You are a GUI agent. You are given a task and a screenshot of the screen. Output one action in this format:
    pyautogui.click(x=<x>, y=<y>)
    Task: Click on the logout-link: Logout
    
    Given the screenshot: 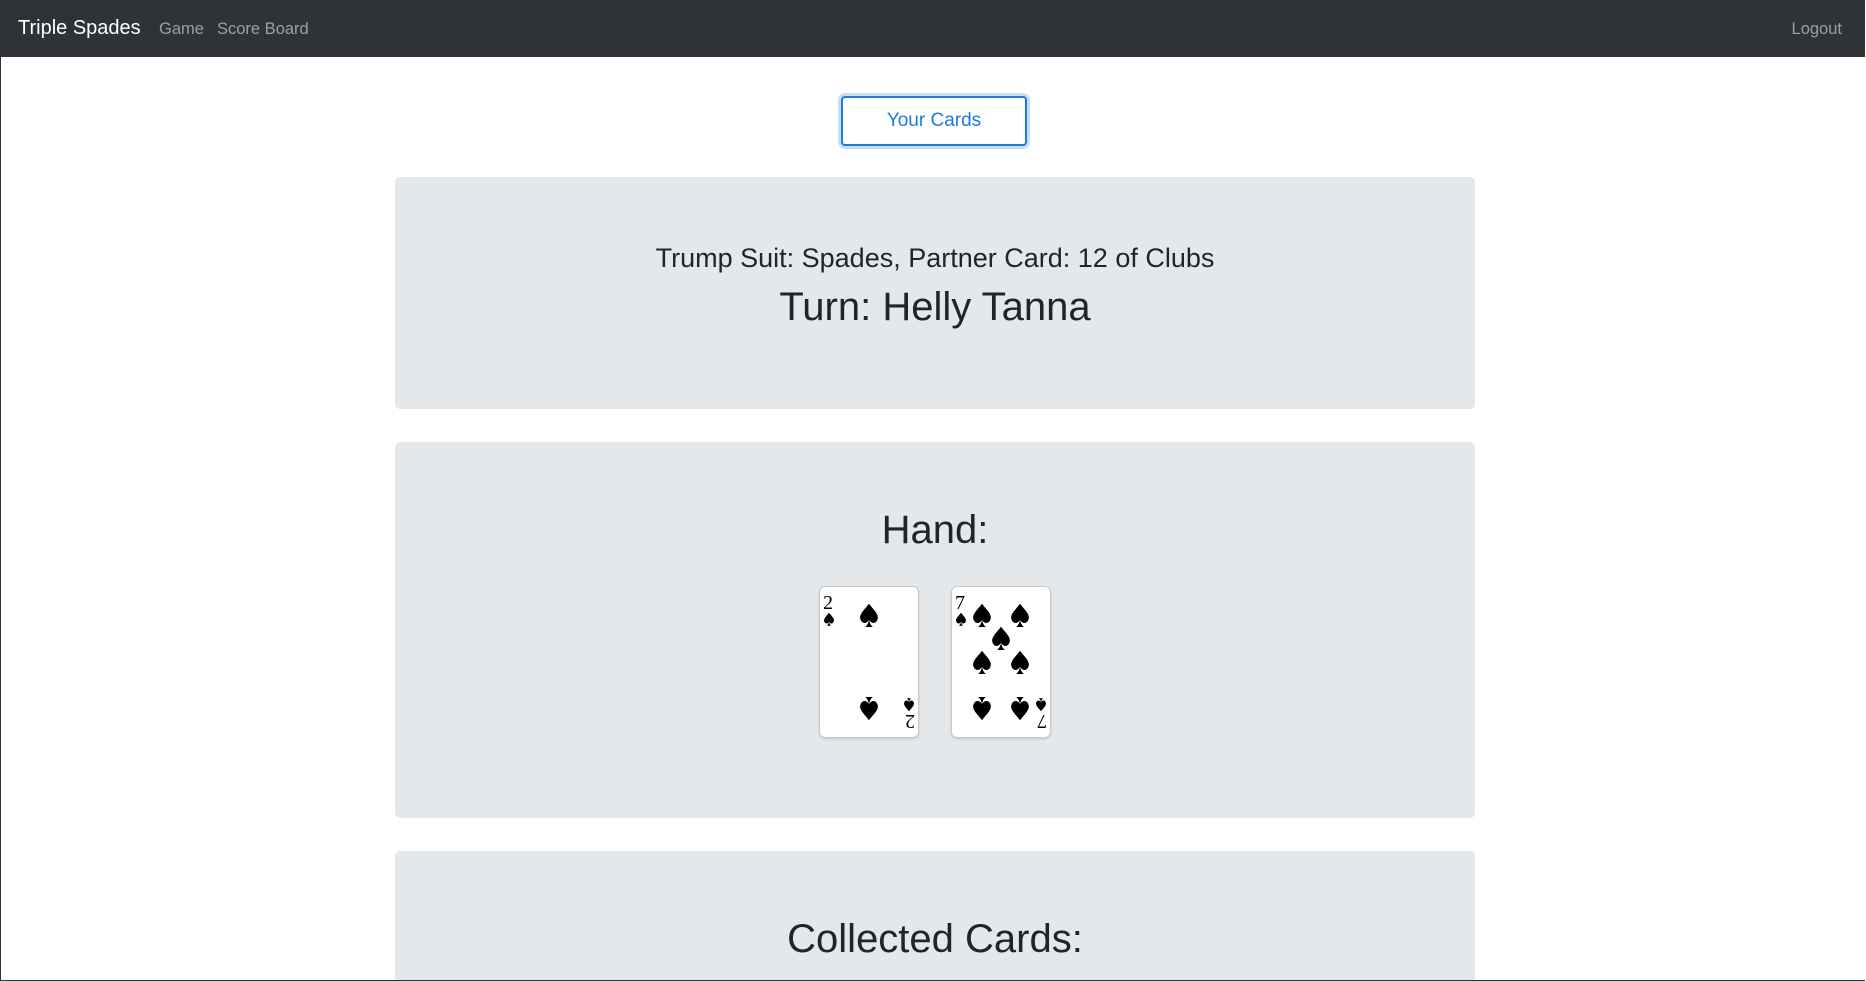 What is the action you would take?
    pyautogui.click(x=1817, y=29)
    